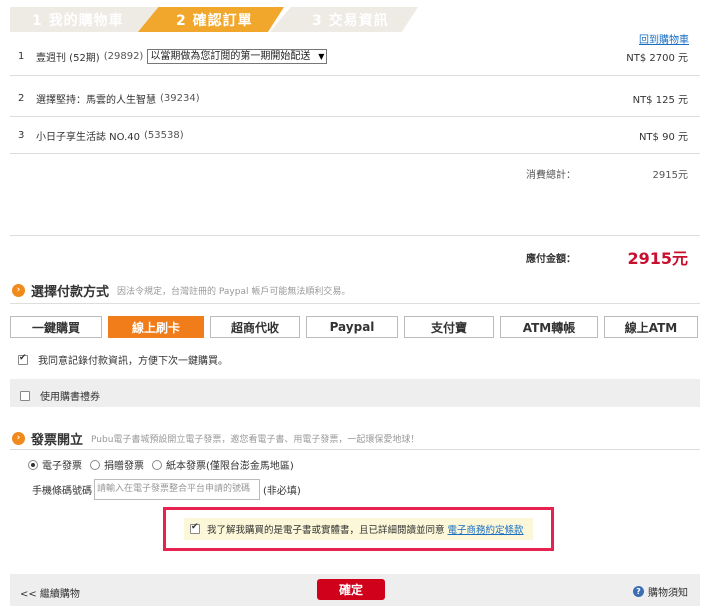 The image size is (708, 610). Describe the element at coordinates (21, 135) in the screenshot. I see `item-number: 3` at that location.